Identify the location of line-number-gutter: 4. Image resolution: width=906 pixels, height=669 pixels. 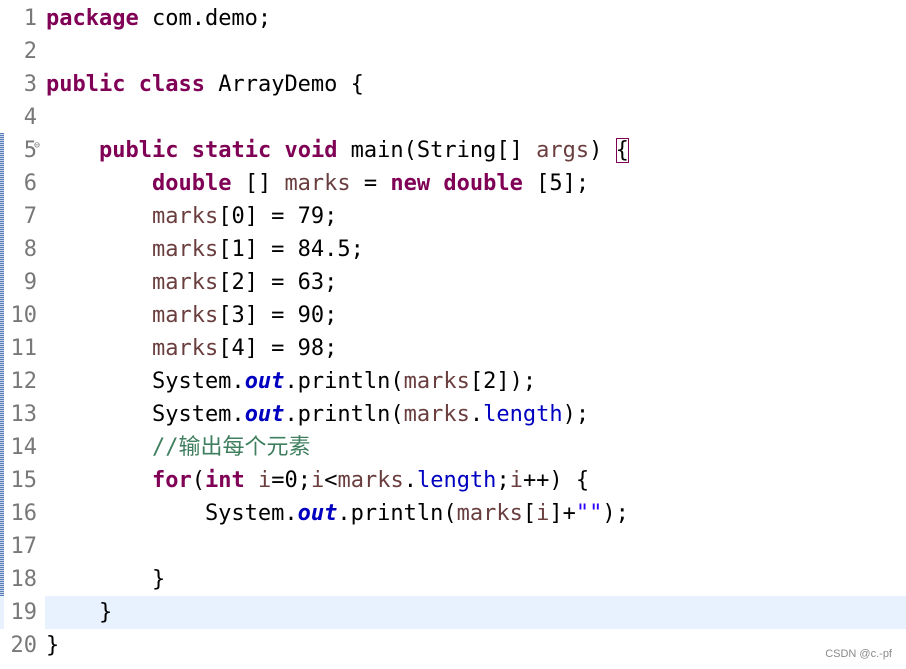
(24, 117).